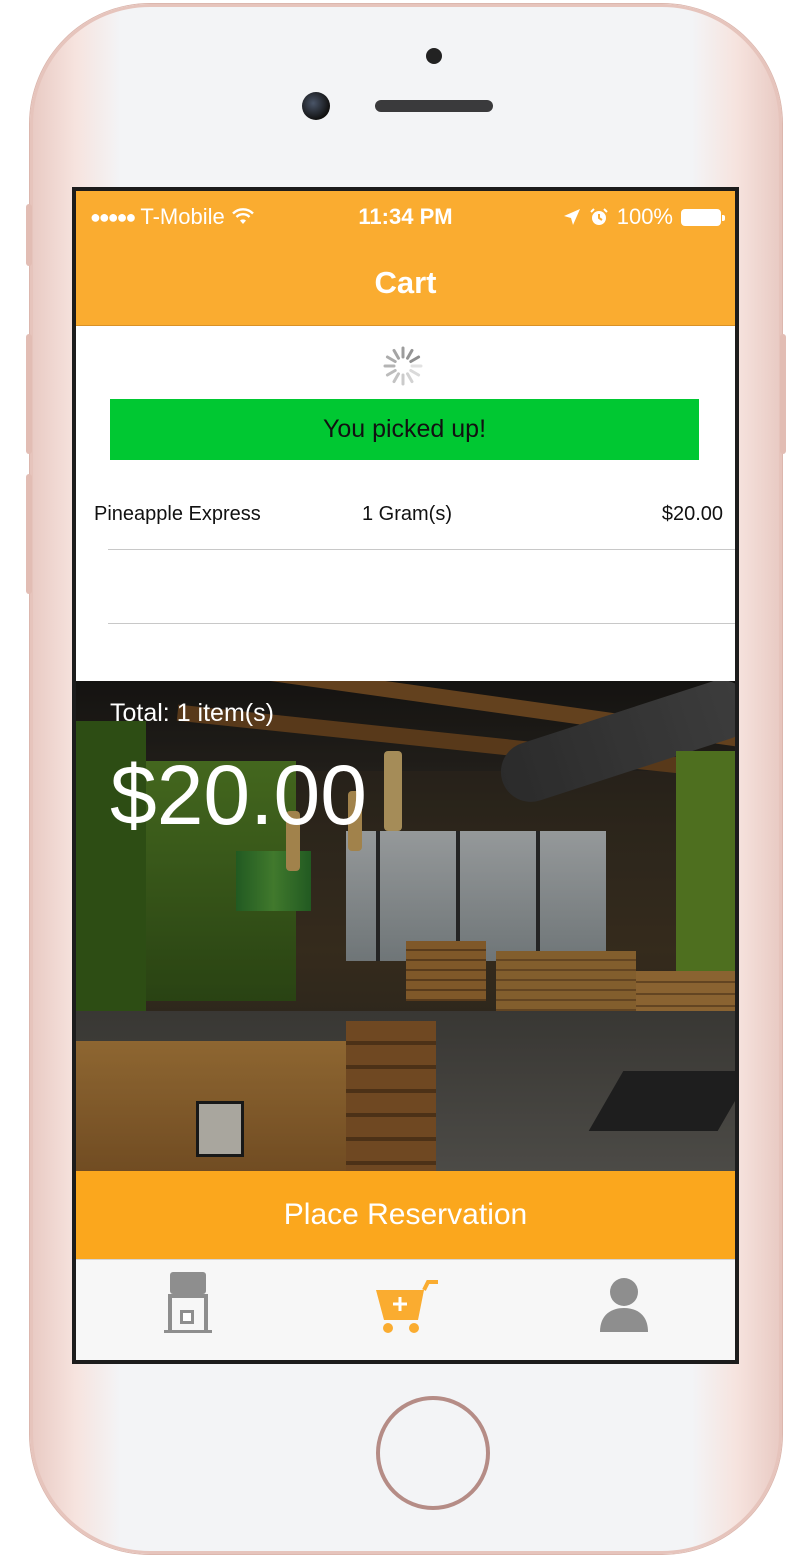 This screenshot has height=1558, width=788. I want to click on tab-bar, so click(405, 1309).